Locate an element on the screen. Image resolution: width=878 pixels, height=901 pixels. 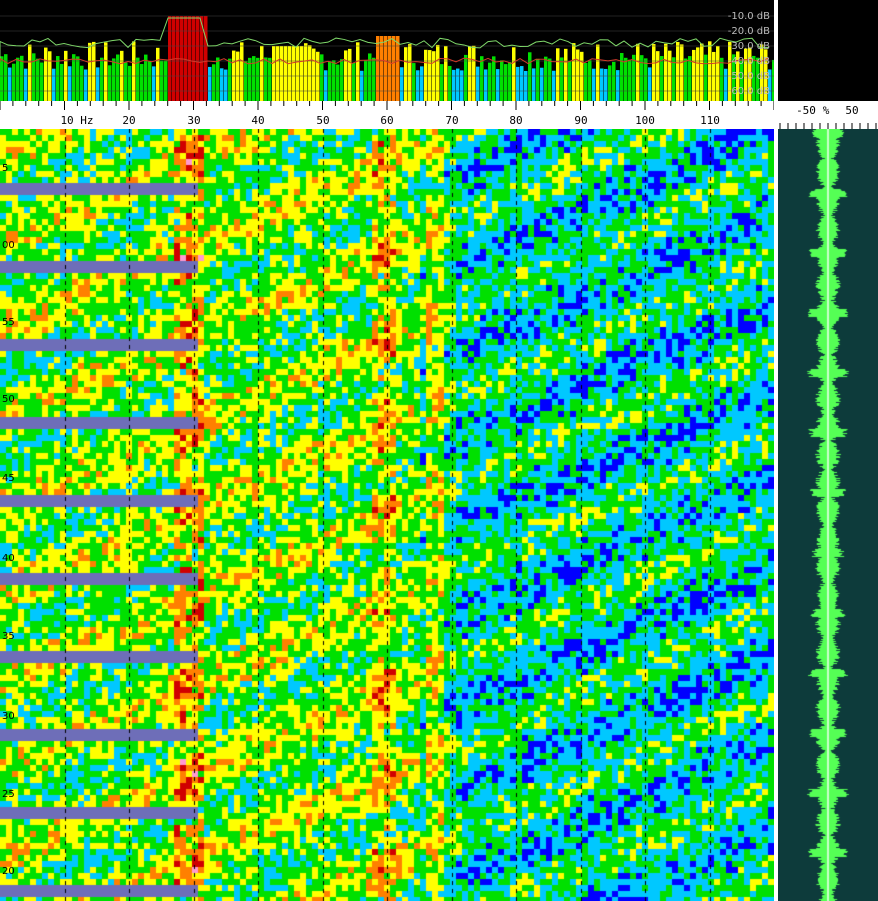
db-label: -30.0 dB is located at coordinates (748, 46).